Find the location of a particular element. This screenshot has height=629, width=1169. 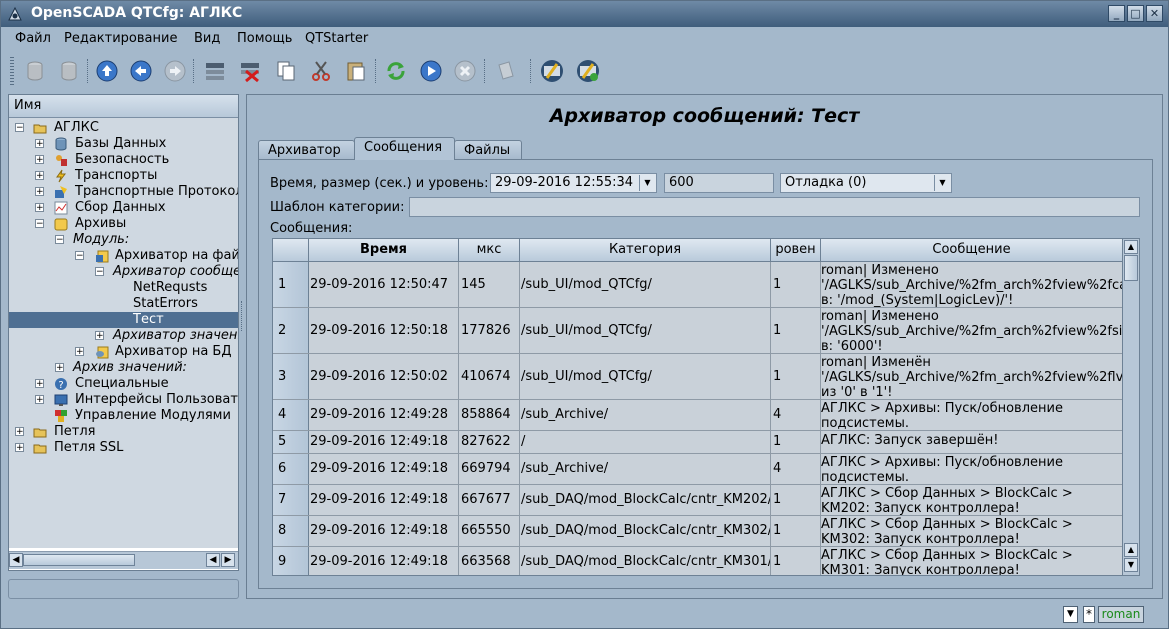

cut-icon is located at coordinates (321, 71).